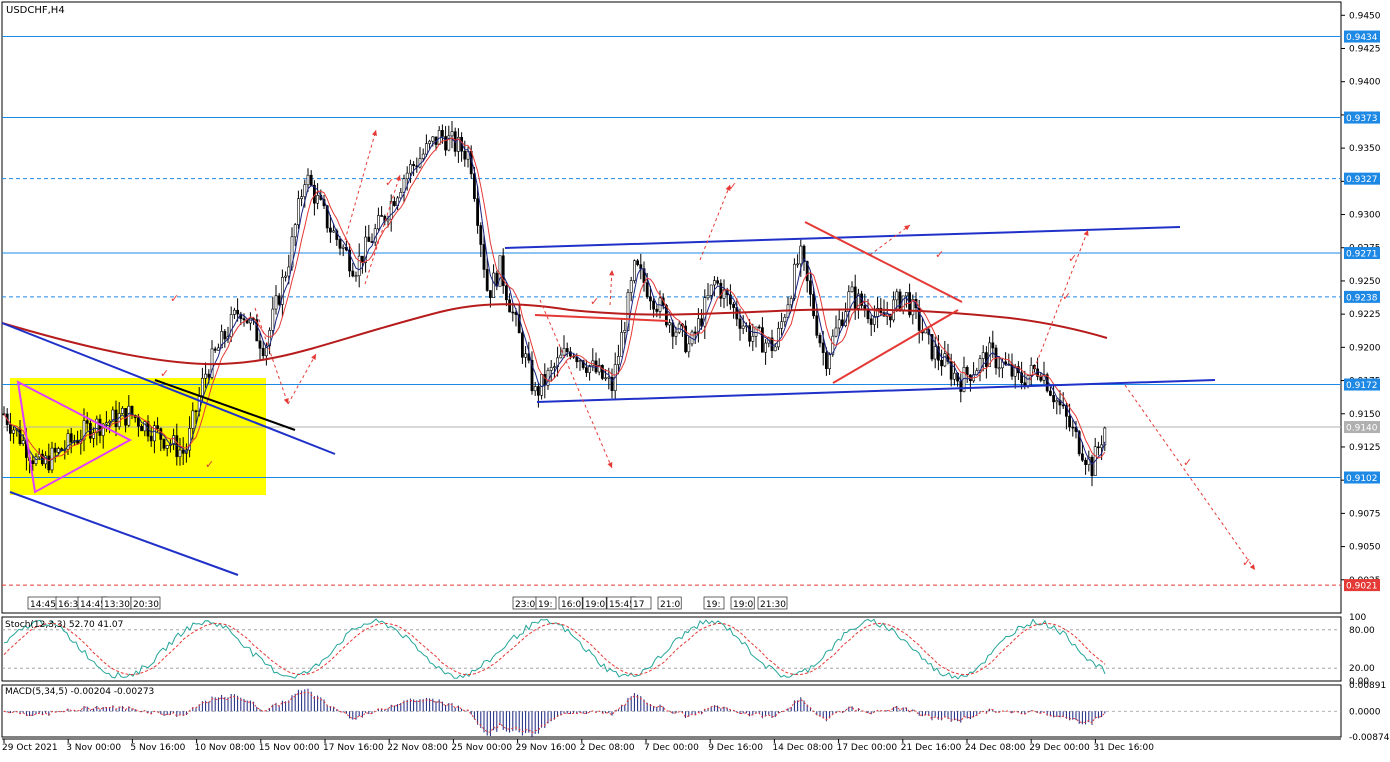 This screenshot has height=762, width=1390. What do you see at coordinates (1367, 686) in the screenshot?
I see `macd-tick-label: 0.00891` at bounding box center [1367, 686].